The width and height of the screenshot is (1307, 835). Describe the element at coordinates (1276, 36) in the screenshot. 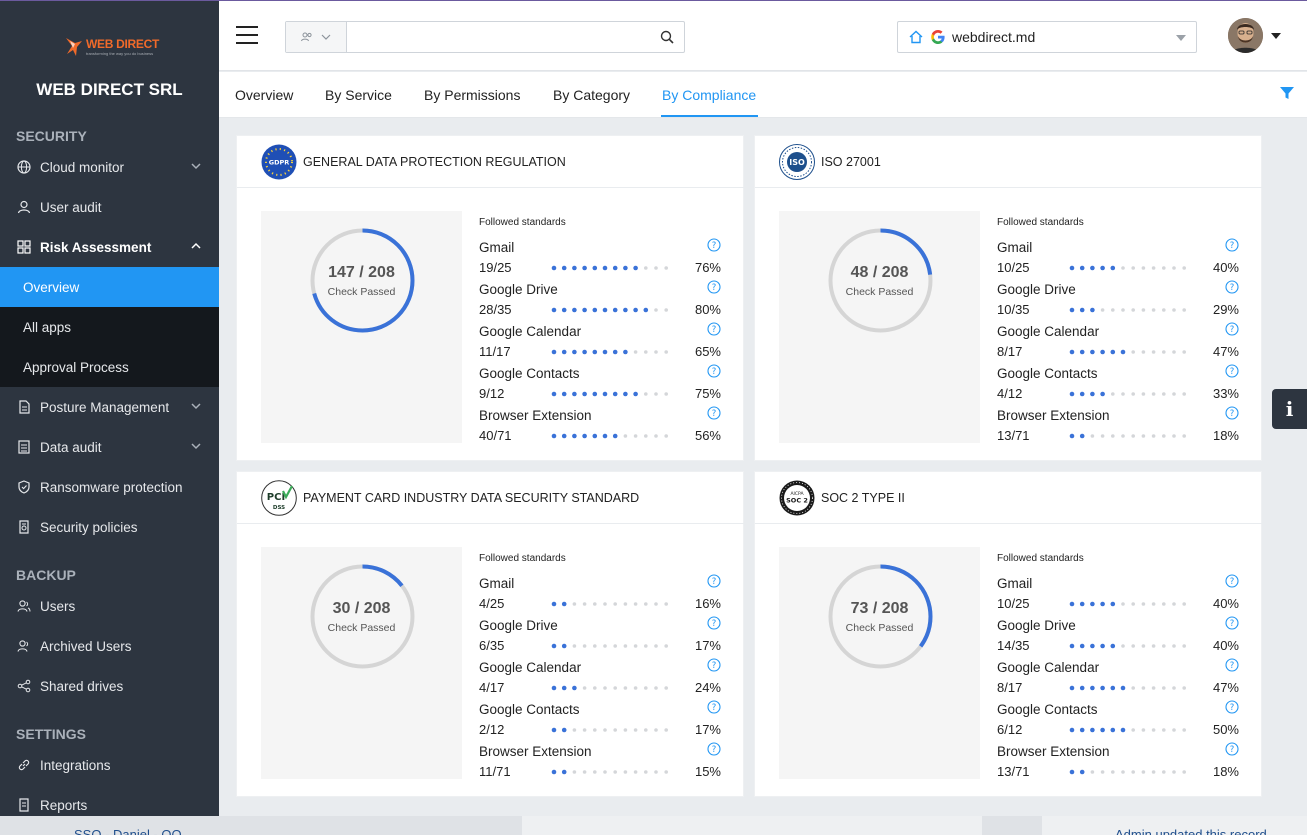

I see `caret-down-icon` at that location.